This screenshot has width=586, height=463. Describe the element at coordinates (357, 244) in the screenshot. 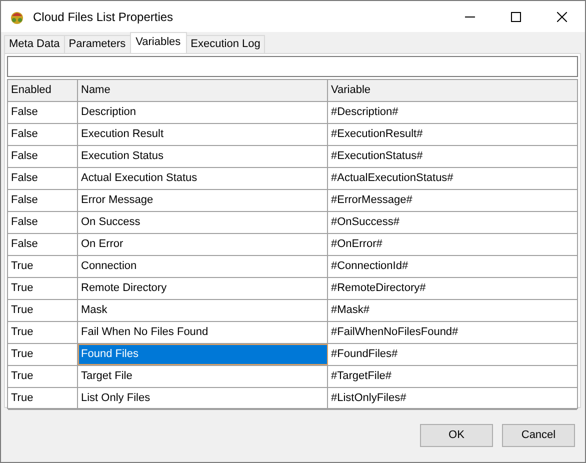

I see `table-cell-text: #OnError#` at that location.